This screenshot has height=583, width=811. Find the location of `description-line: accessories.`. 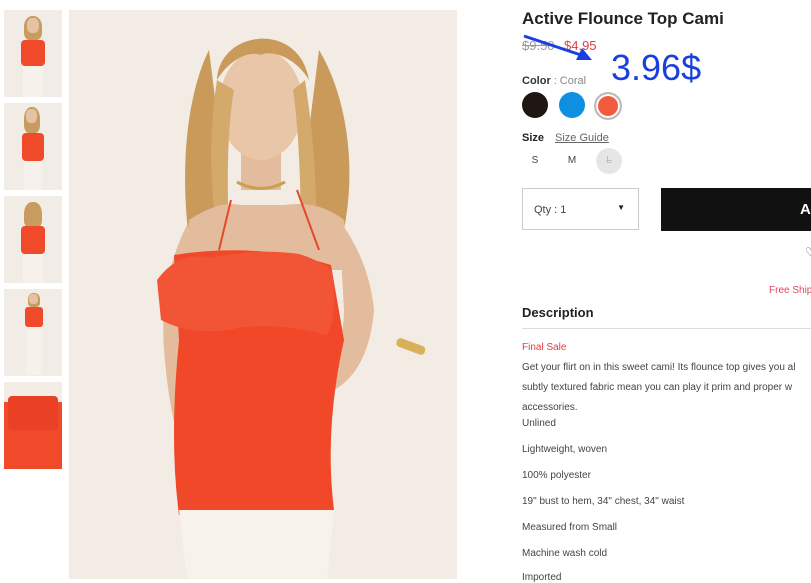

description-line: accessories. is located at coordinates (550, 407).